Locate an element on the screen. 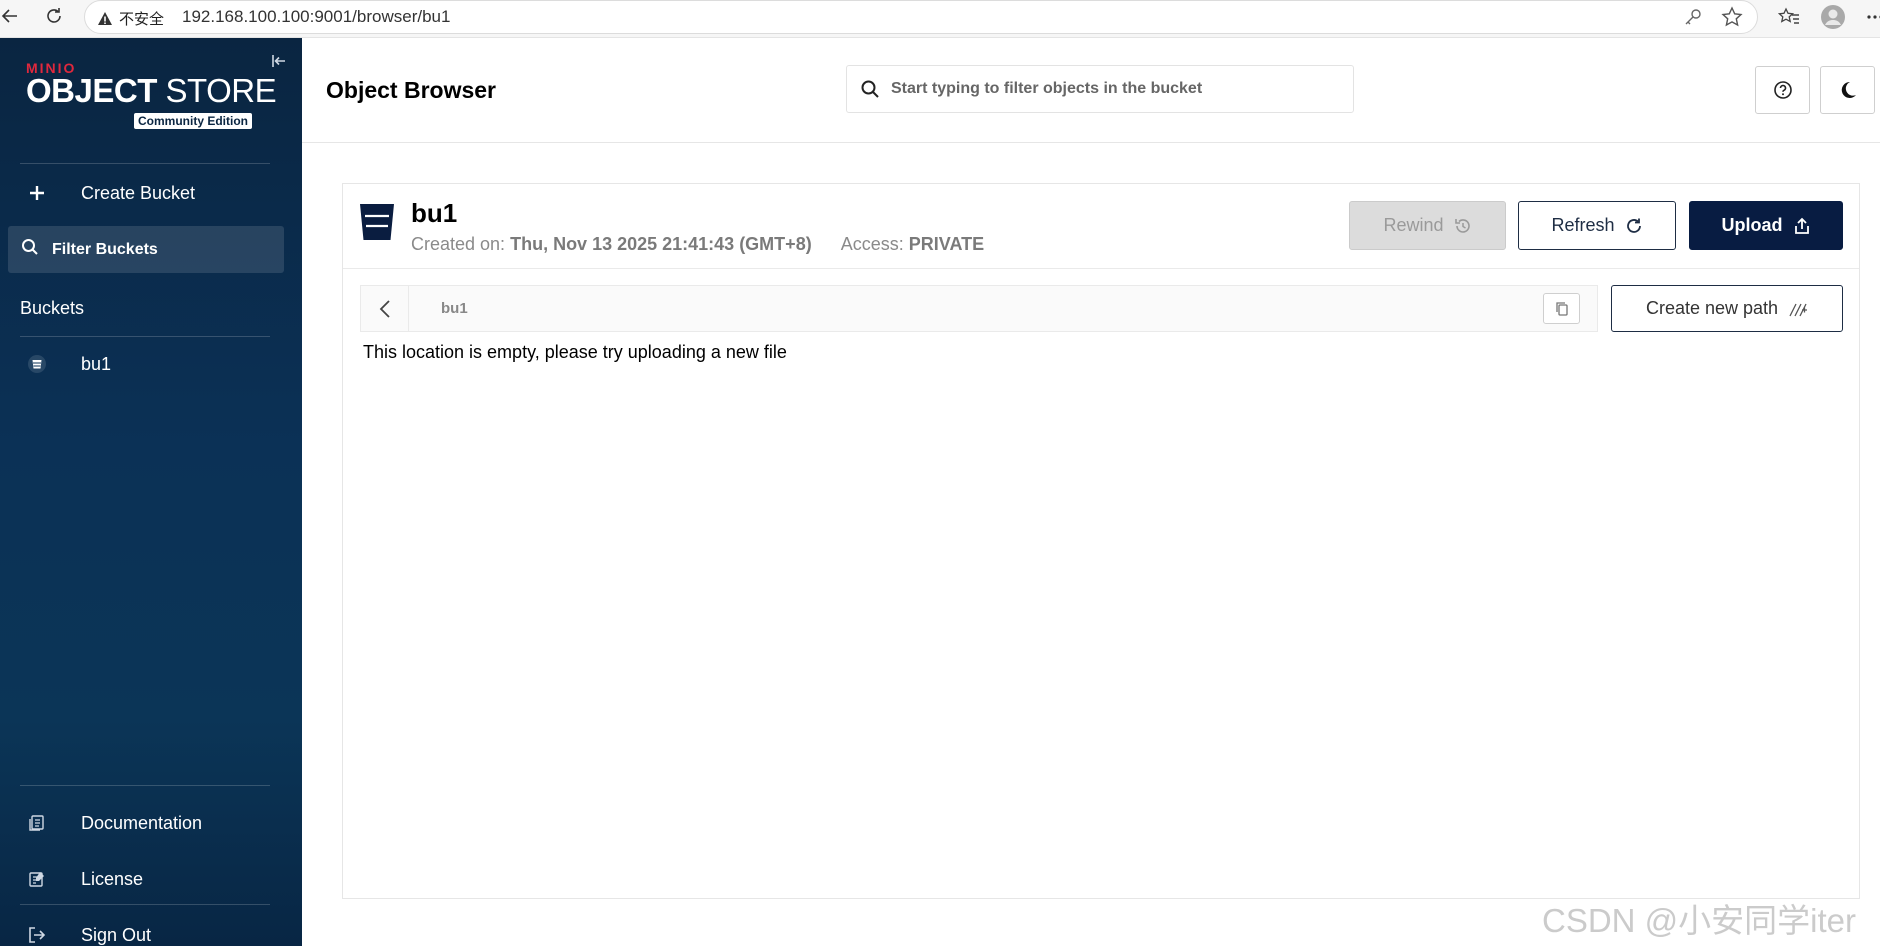 The image size is (1880, 946). edition-badge: Community Edition is located at coordinates (193, 121).